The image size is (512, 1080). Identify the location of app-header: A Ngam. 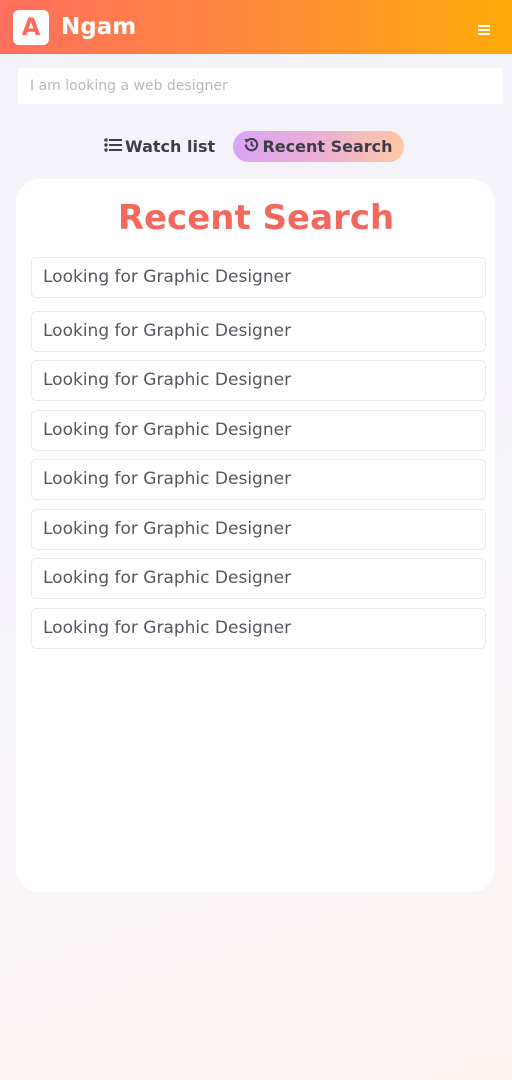
(256, 27).